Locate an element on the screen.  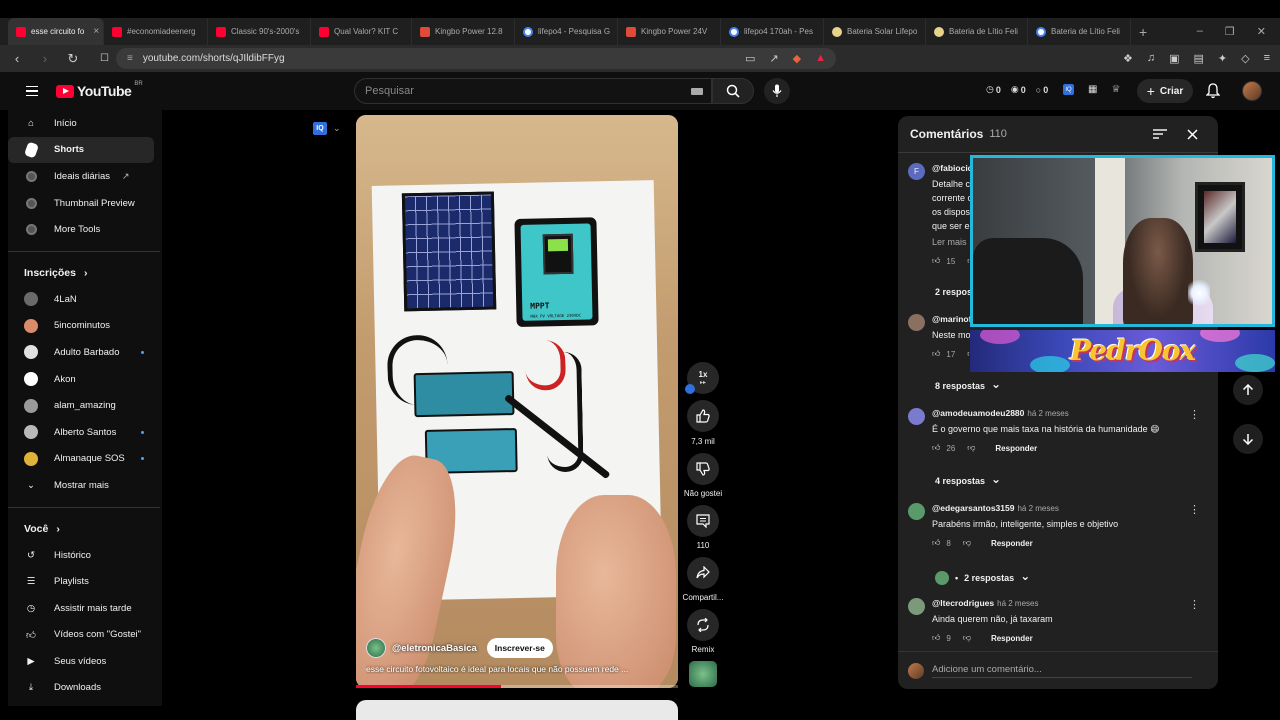
subscription-item: Akon is located at coordinates (81, 379).